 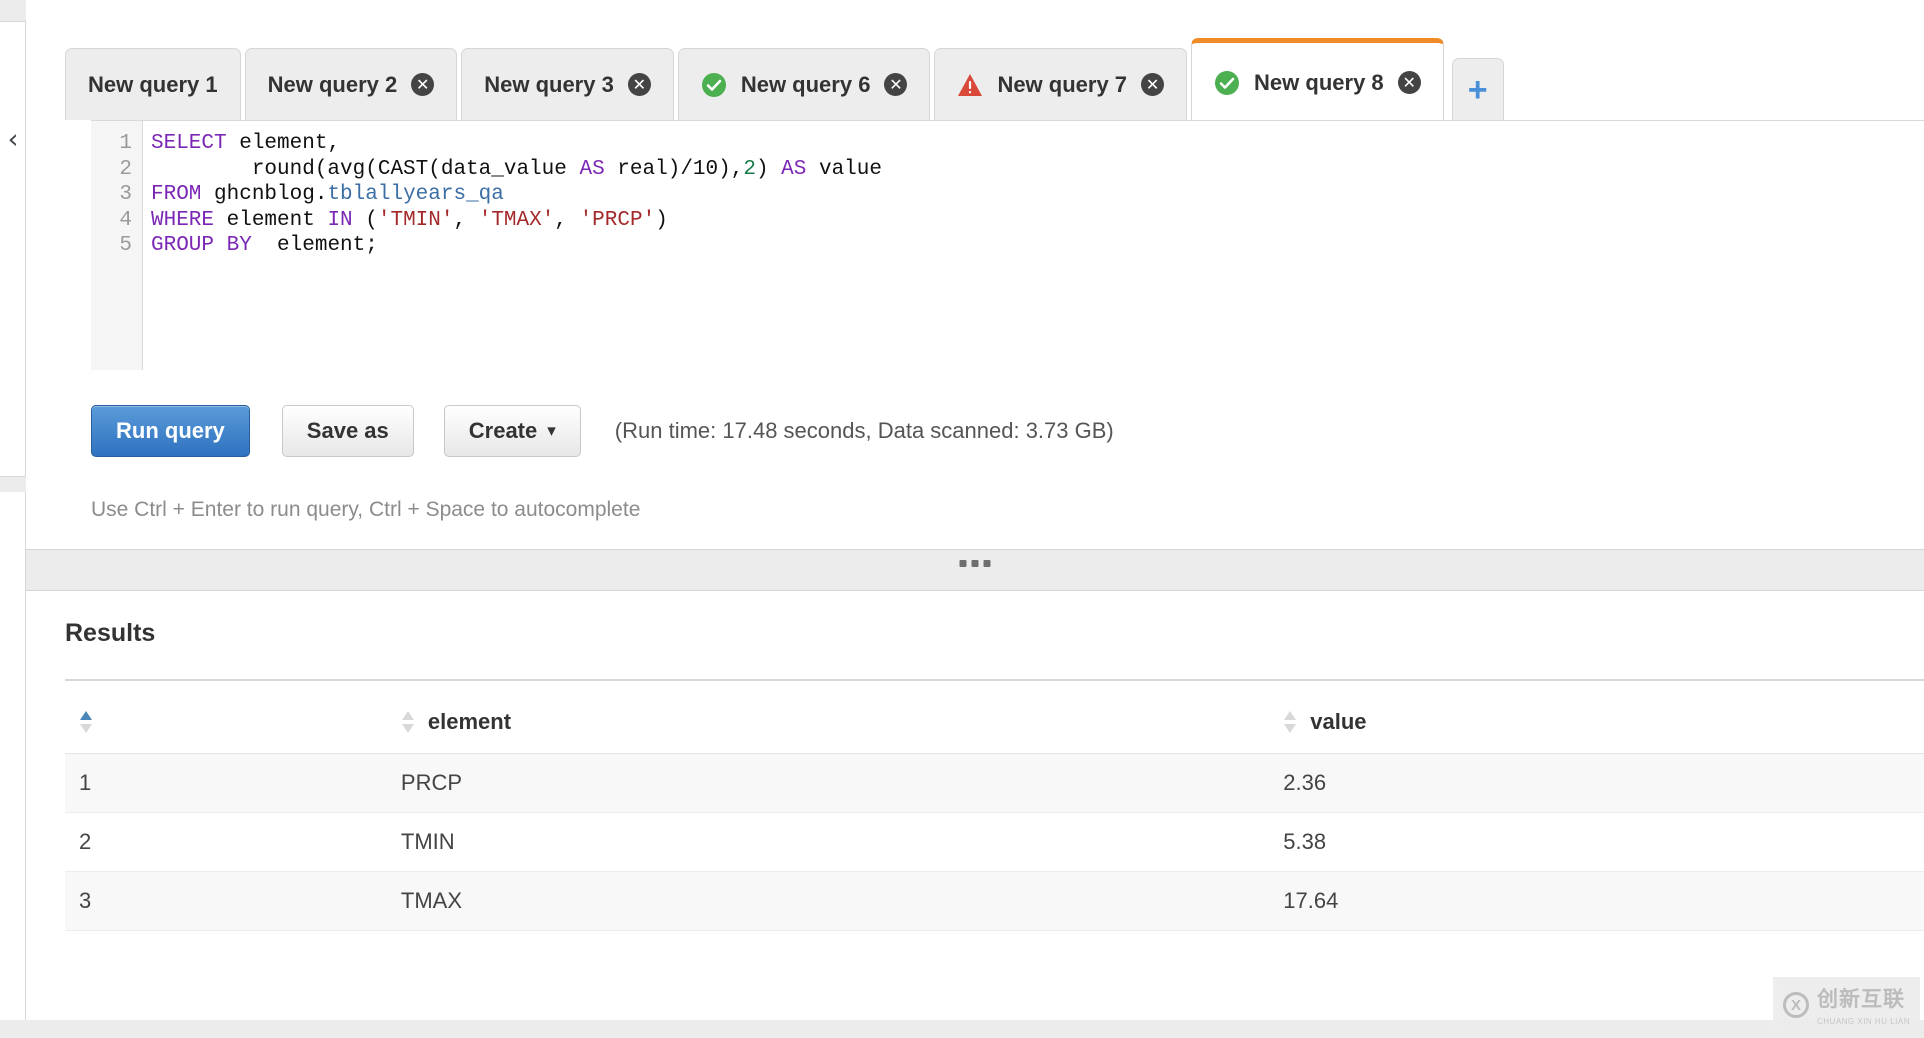 What do you see at coordinates (1603, 722) in the screenshot?
I see `column-header-value: value` at bounding box center [1603, 722].